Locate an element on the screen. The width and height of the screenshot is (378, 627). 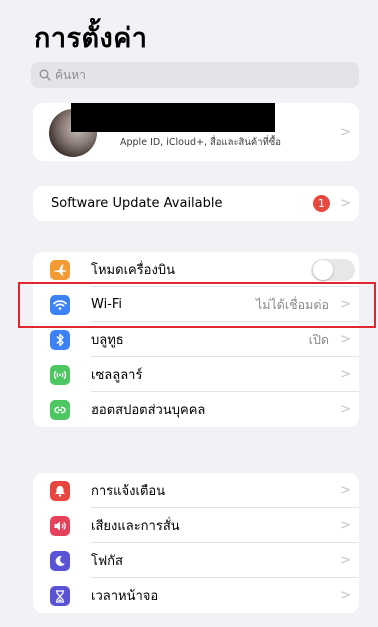
hotspot-row: ฮอตสปอตส่วนบุคคล > is located at coordinates (196, 409).